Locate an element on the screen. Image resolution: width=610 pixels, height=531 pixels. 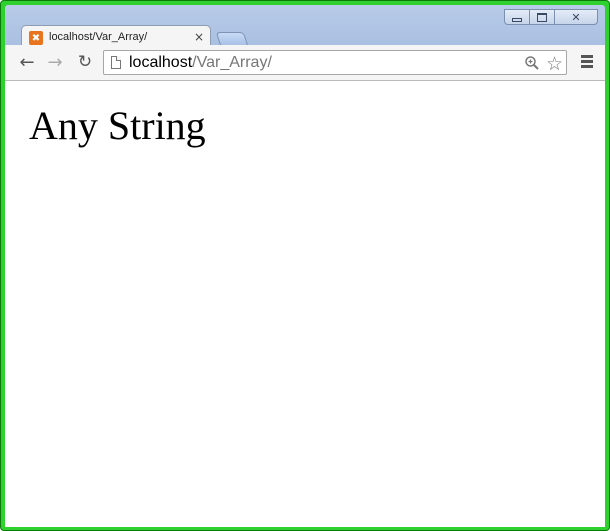
page-heading: Any String is located at coordinates (117, 125).